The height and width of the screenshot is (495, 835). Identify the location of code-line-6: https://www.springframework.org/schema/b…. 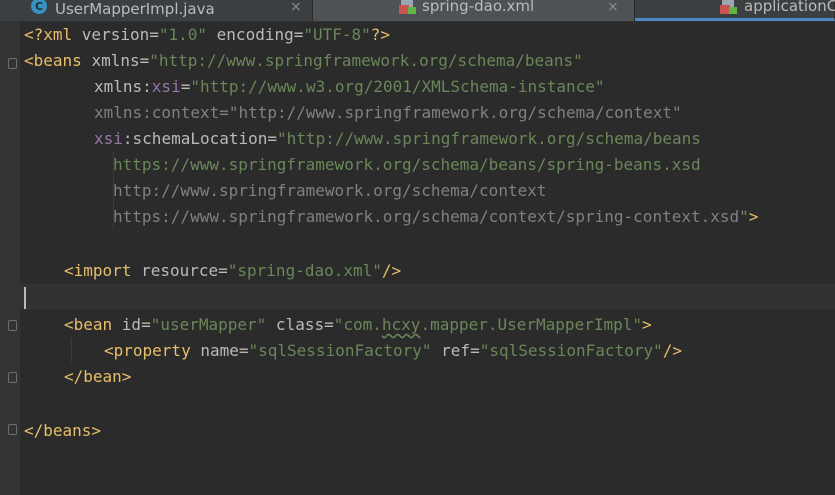
(407, 165).